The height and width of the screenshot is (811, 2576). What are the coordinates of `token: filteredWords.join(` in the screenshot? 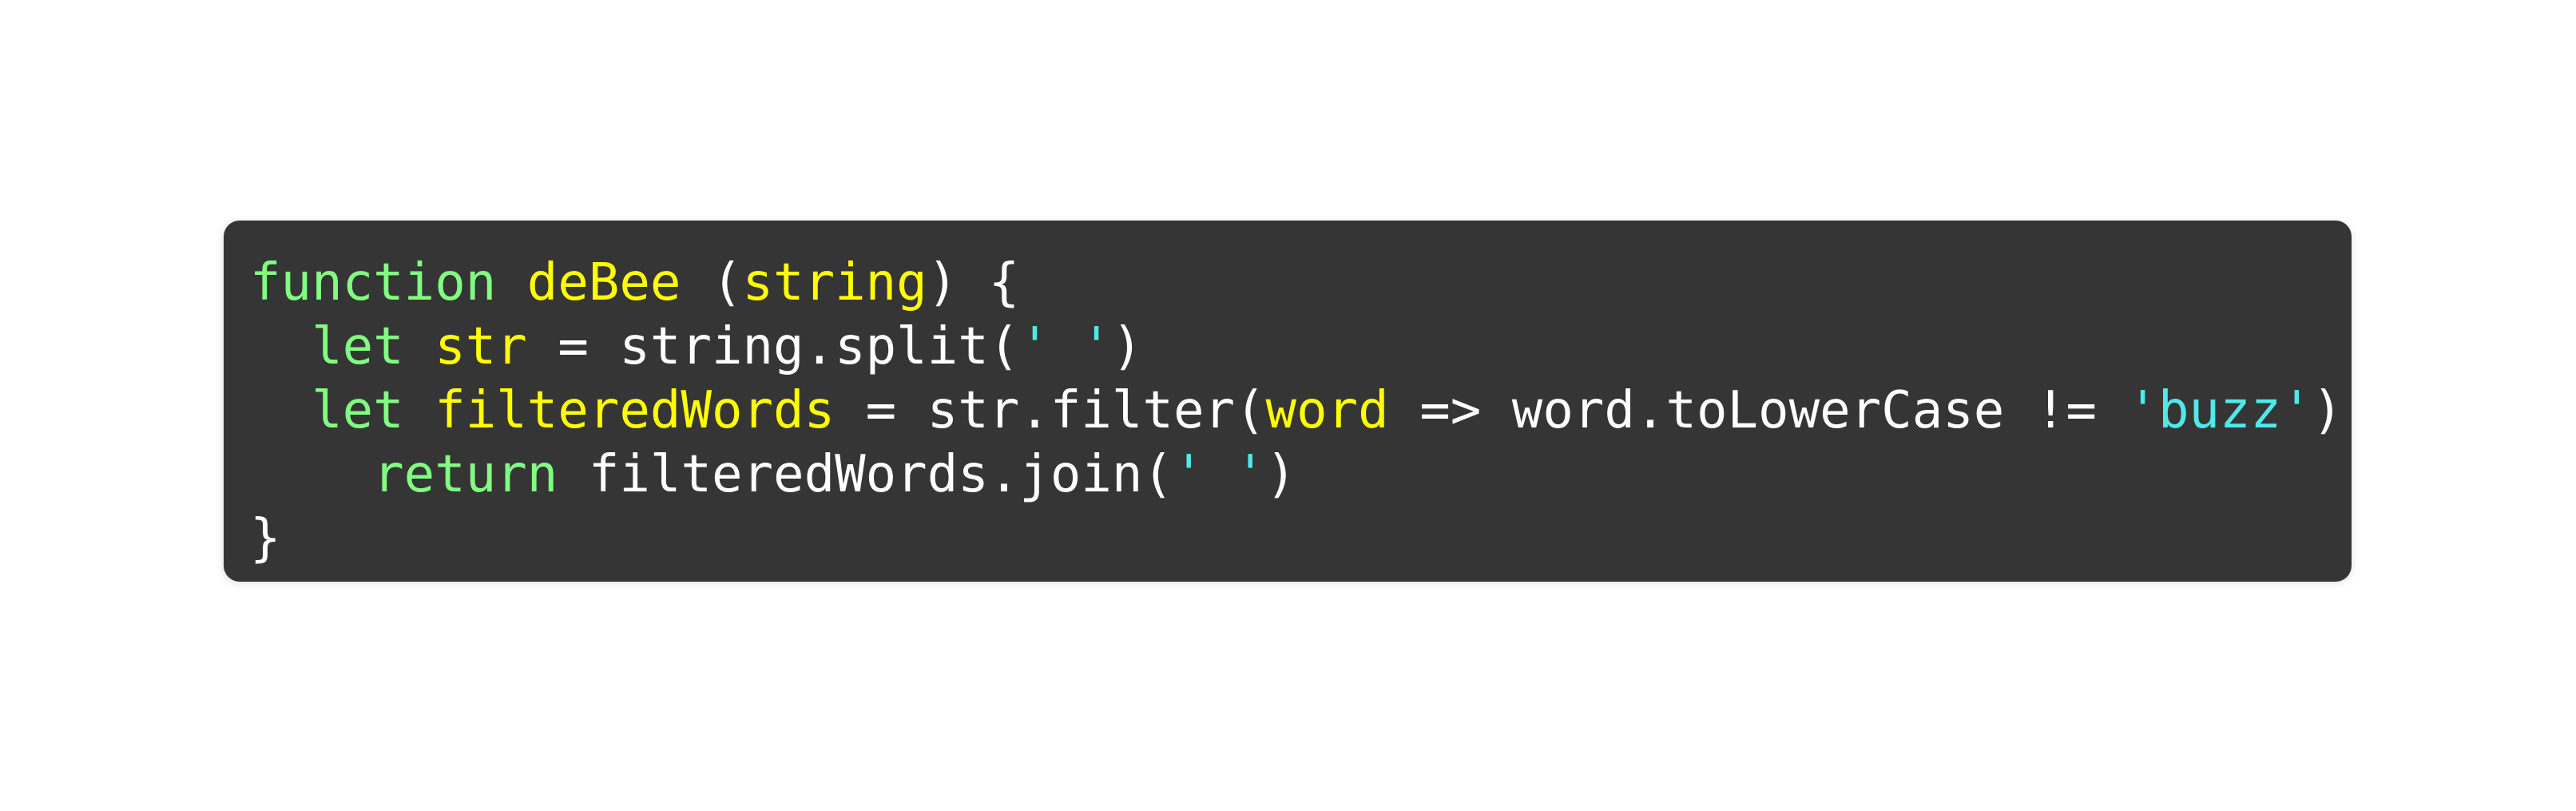 It's located at (865, 475).